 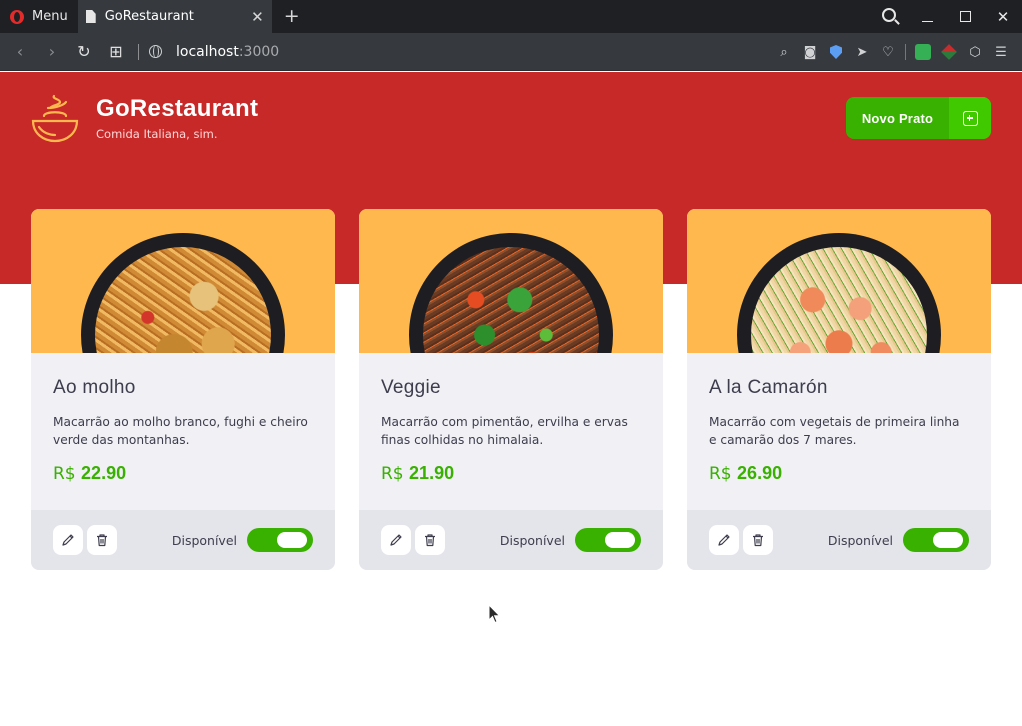 I want to click on send-icon: ➤, so click(x=862, y=52).